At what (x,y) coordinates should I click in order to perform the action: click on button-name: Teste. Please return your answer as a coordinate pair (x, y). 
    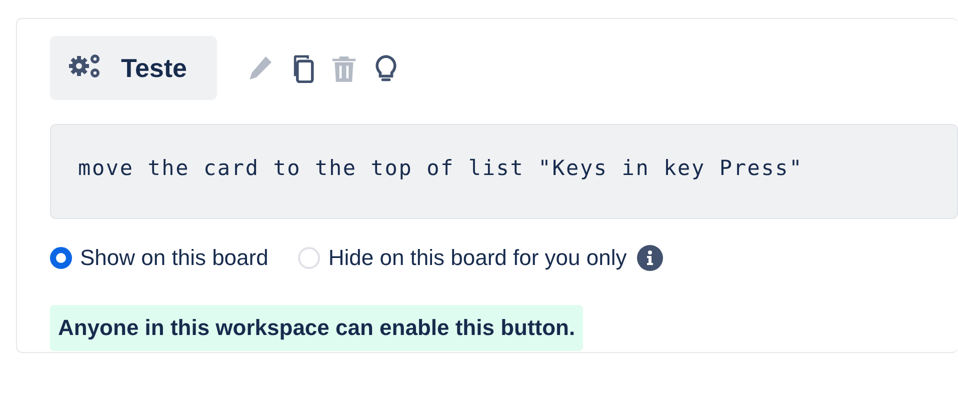
    Looking at the image, I should click on (154, 68).